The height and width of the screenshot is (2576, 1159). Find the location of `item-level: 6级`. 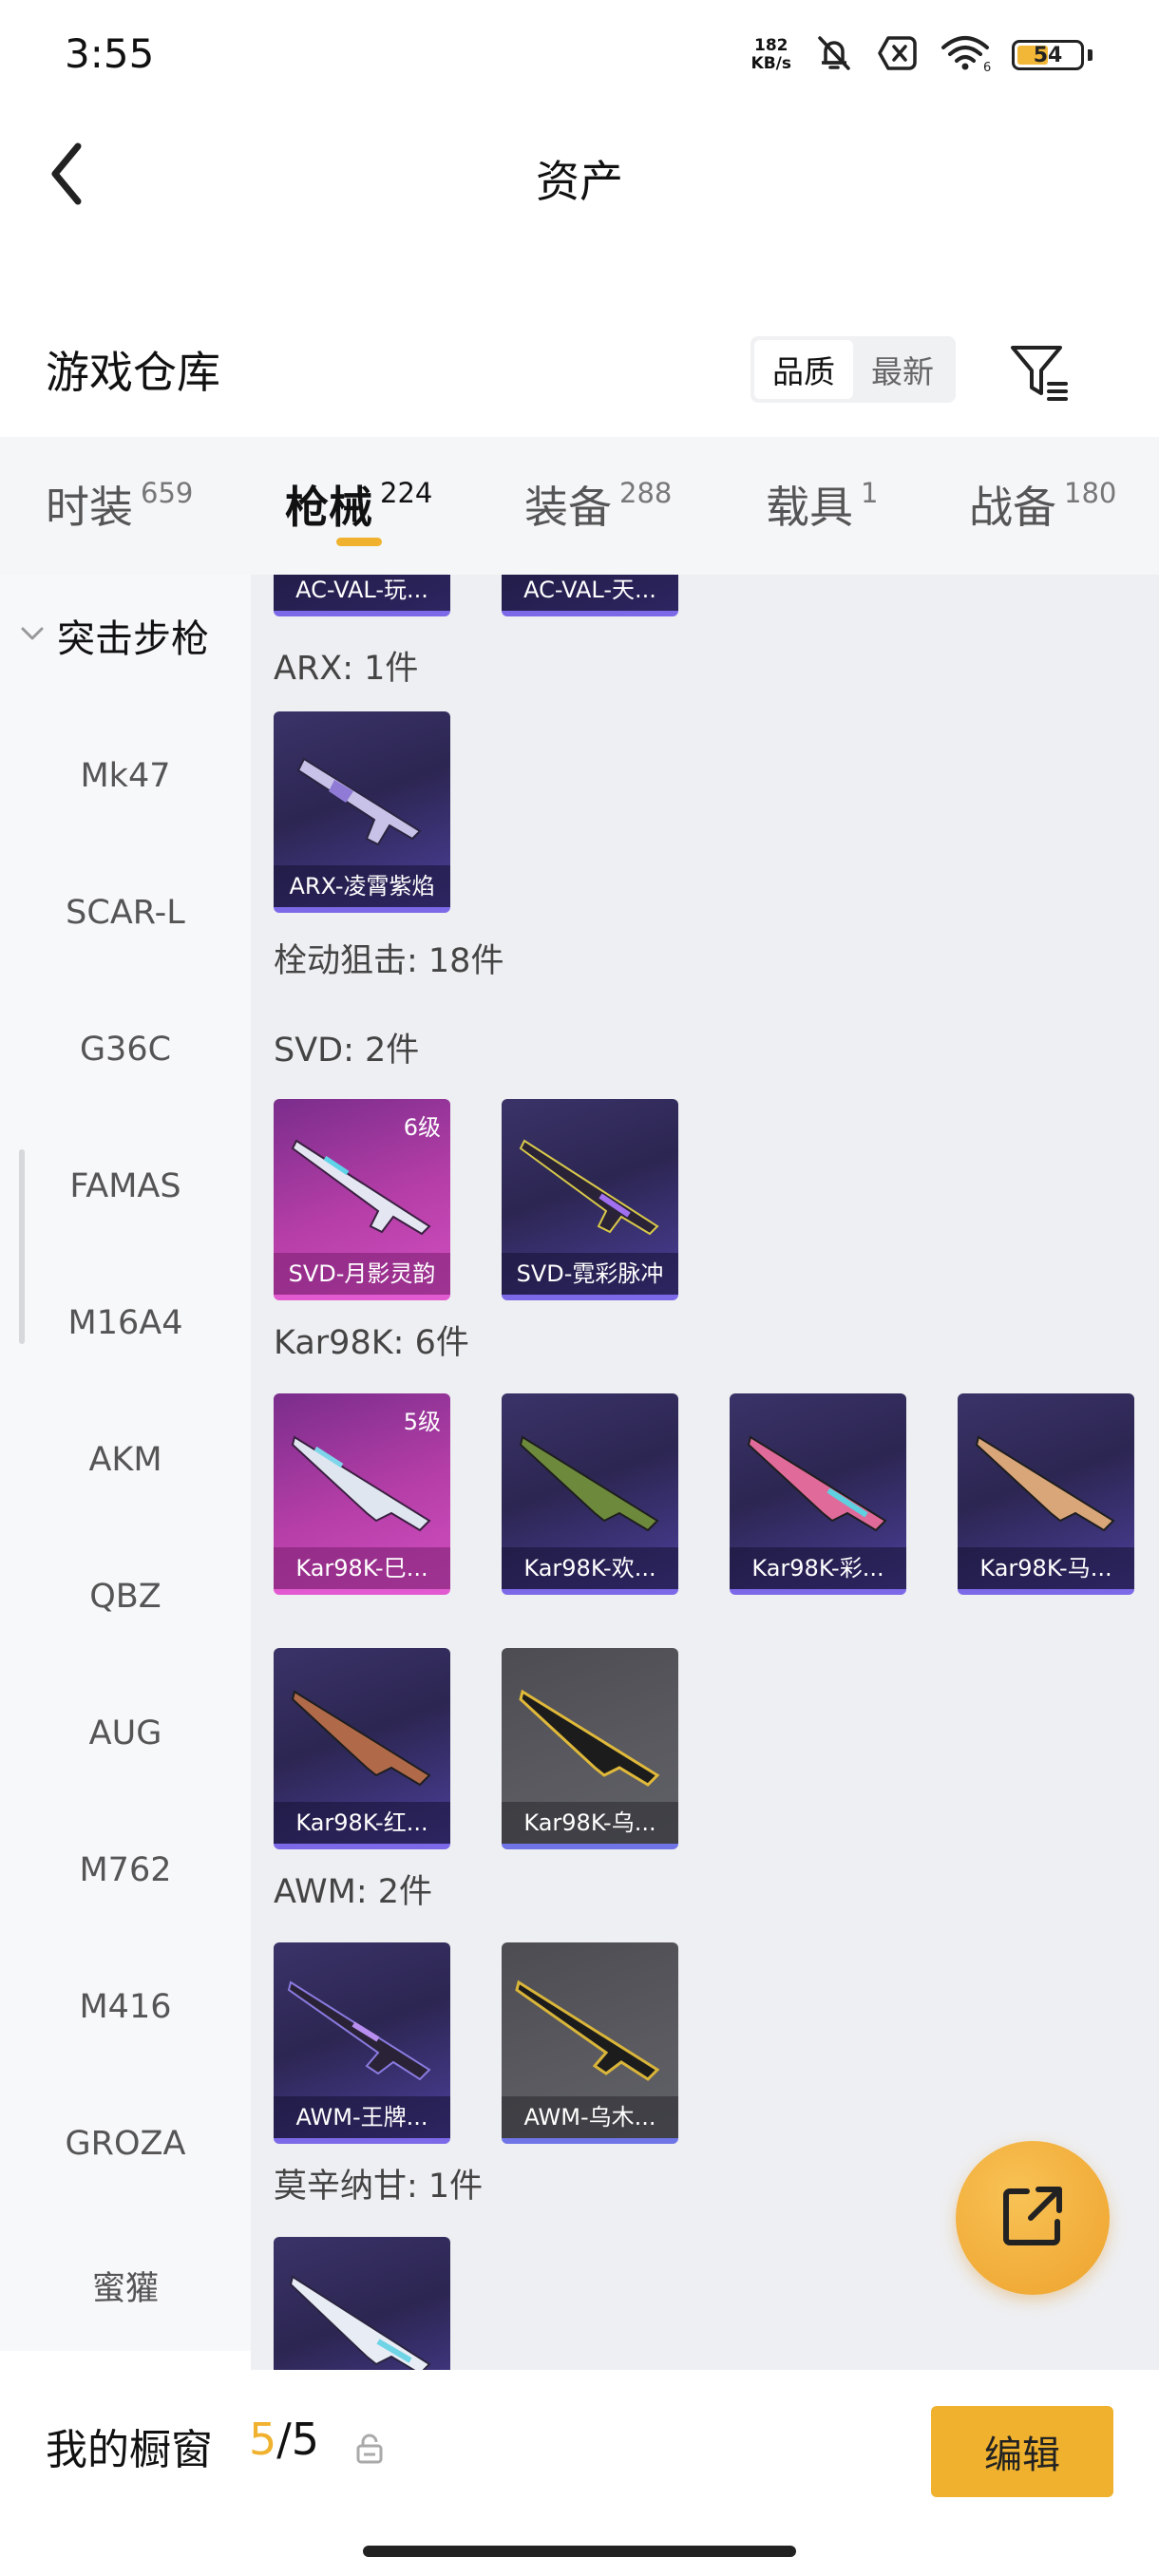

item-level: 6级 is located at coordinates (422, 1127).